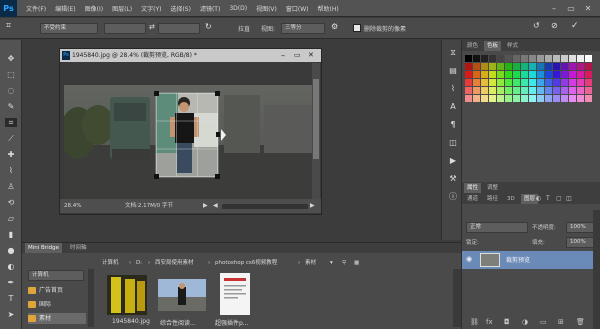 Image resolution: width=600 pixels, height=329 pixels. Describe the element at coordinates (538, 198) in the screenshot. I see `icon-new-layer-icon: ◐` at that location.